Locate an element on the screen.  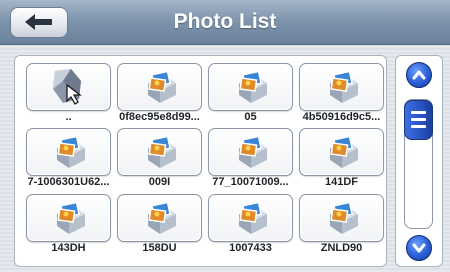
scroll-thumb is located at coordinates (418, 120).